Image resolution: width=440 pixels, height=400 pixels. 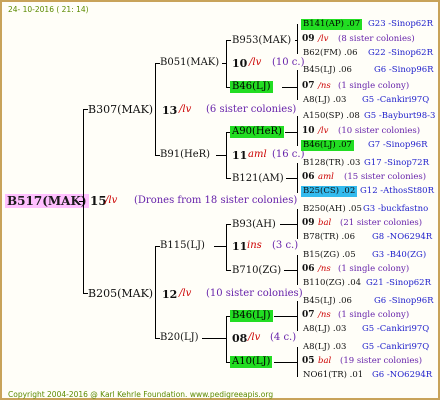 I want to click on gen5-queen-name: B46(LJ) .07, so click(x=327, y=145).